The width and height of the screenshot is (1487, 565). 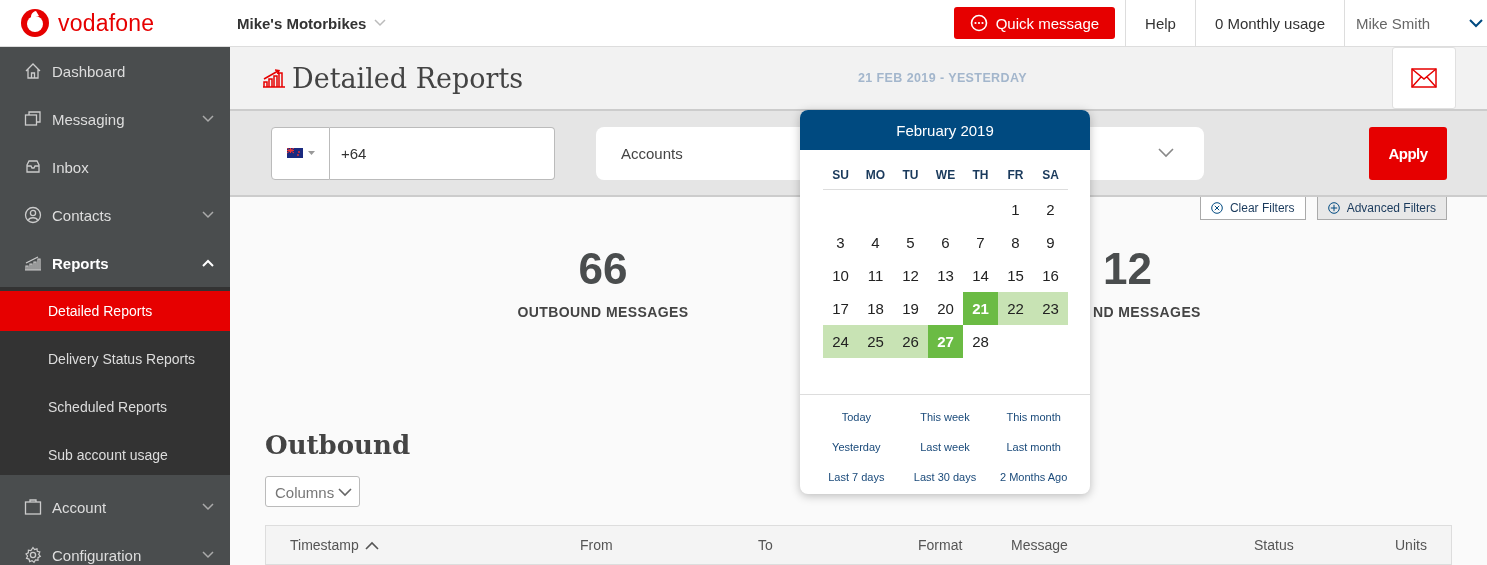 I want to click on stat-label: OUTBOUND MESSAGES, so click(x=603, y=312).